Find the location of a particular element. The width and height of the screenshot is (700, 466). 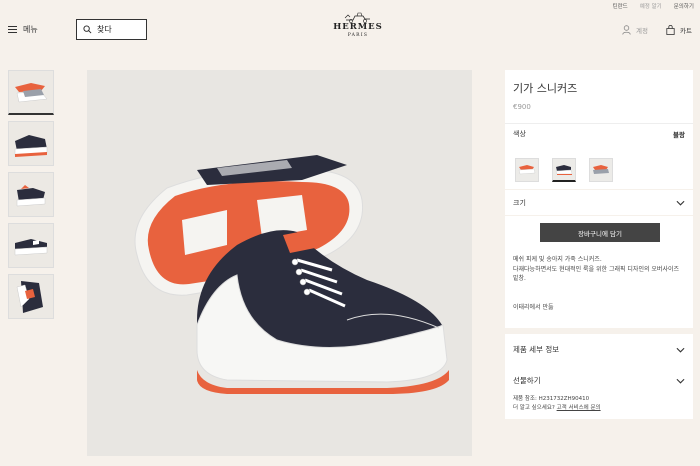

menu-label: 메뉴 is located at coordinates (30, 29).